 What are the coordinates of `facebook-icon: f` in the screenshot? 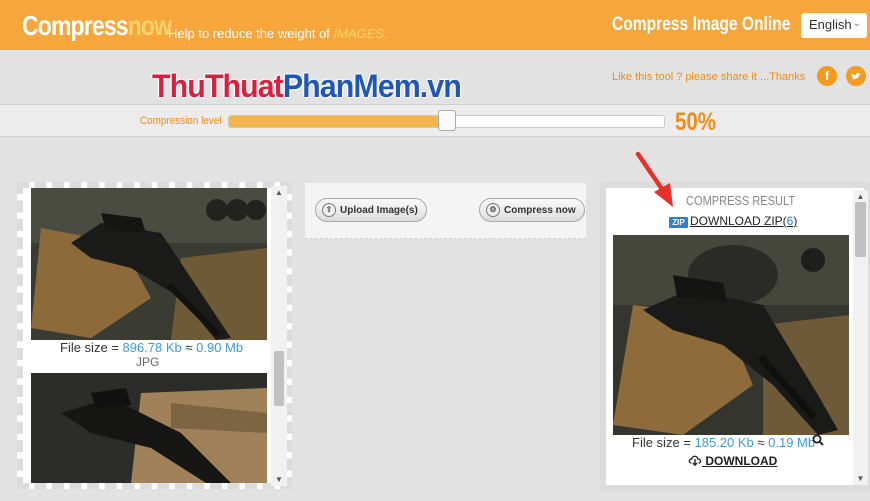 It's located at (827, 76).